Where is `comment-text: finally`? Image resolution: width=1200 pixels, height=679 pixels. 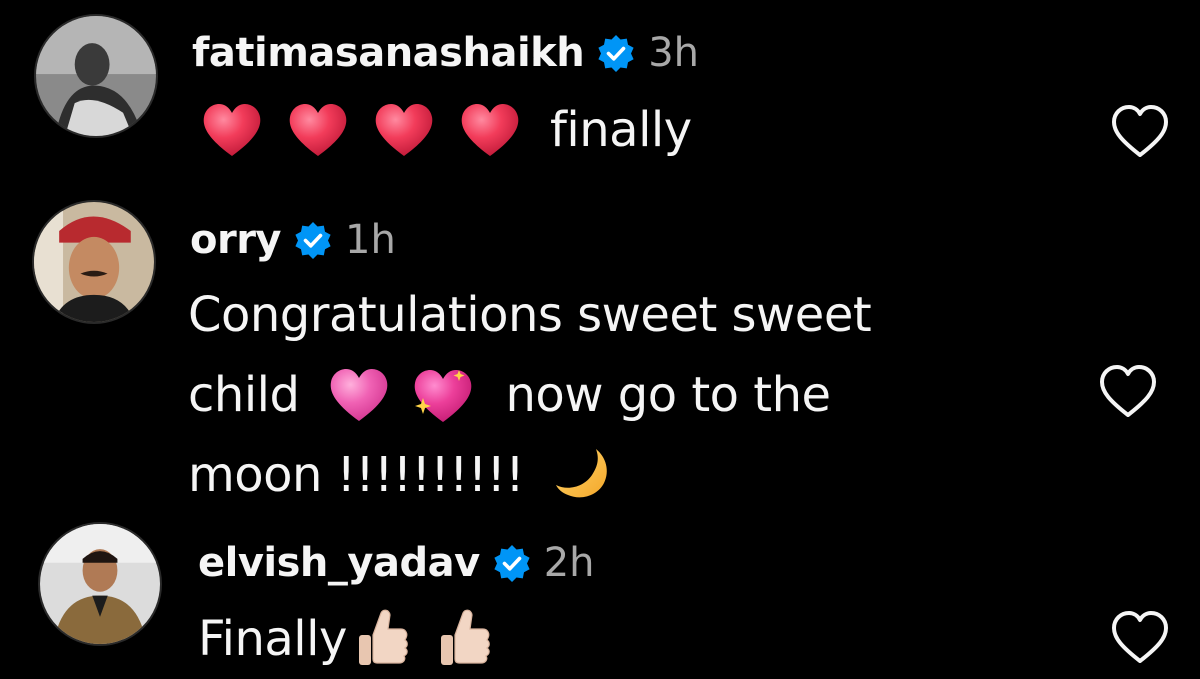 comment-text: finally is located at coordinates (621, 130).